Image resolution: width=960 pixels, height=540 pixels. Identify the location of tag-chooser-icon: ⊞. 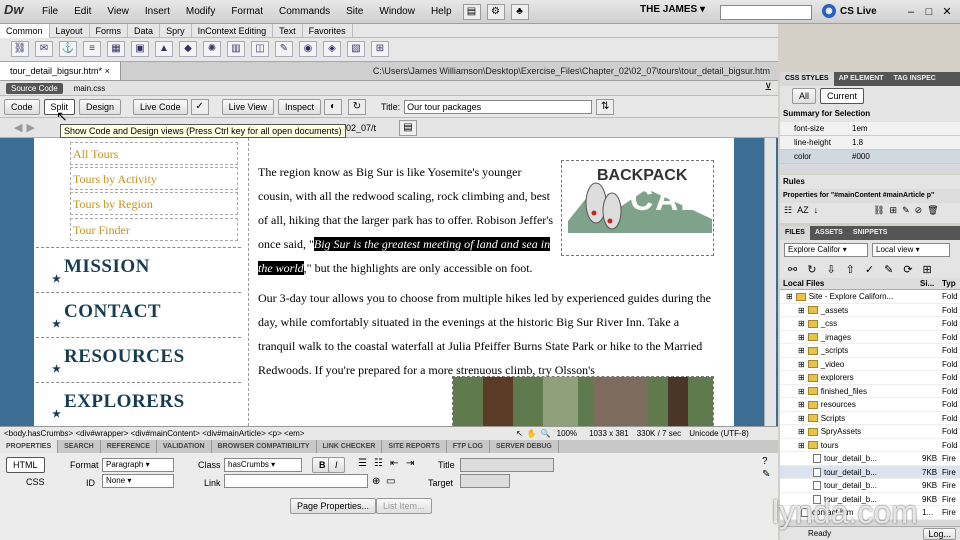
(380, 49).